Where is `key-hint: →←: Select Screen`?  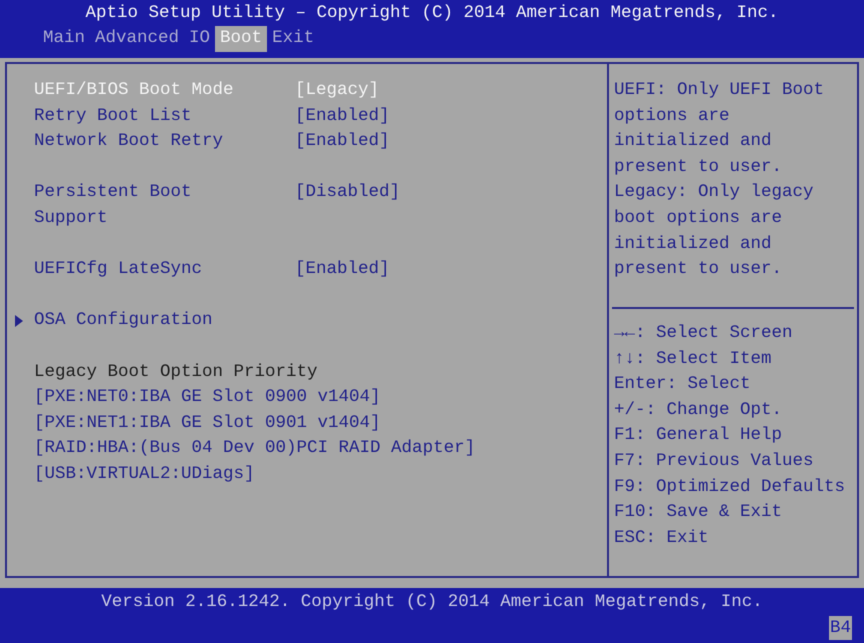 key-hint: →←: Select Screen is located at coordinates (704, 333).